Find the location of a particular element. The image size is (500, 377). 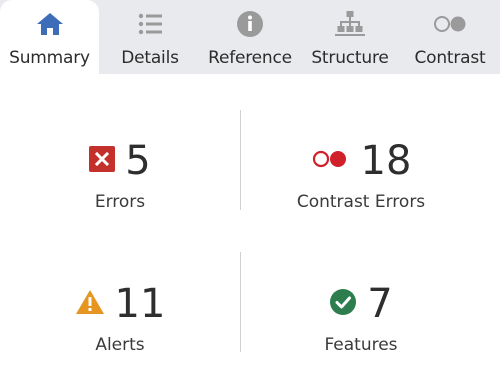

hierarchy-icon is located at coordinates (350, 24).